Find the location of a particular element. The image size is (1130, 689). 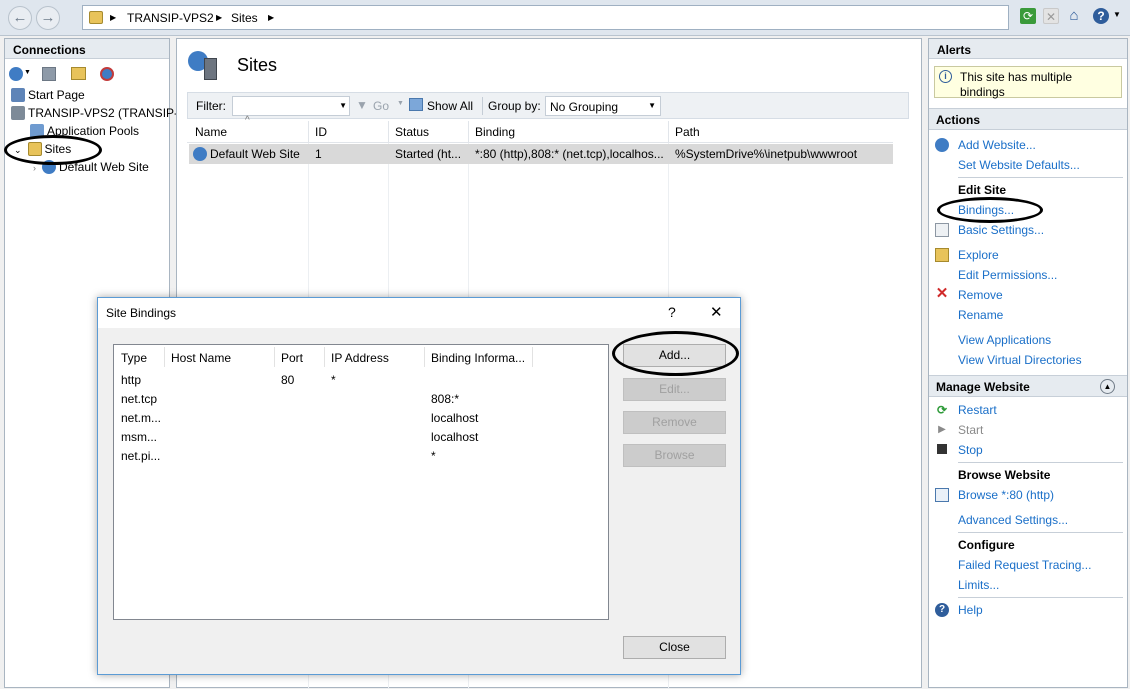

go-dropdown-icon: ▼ is located at coordinates (400, 103).